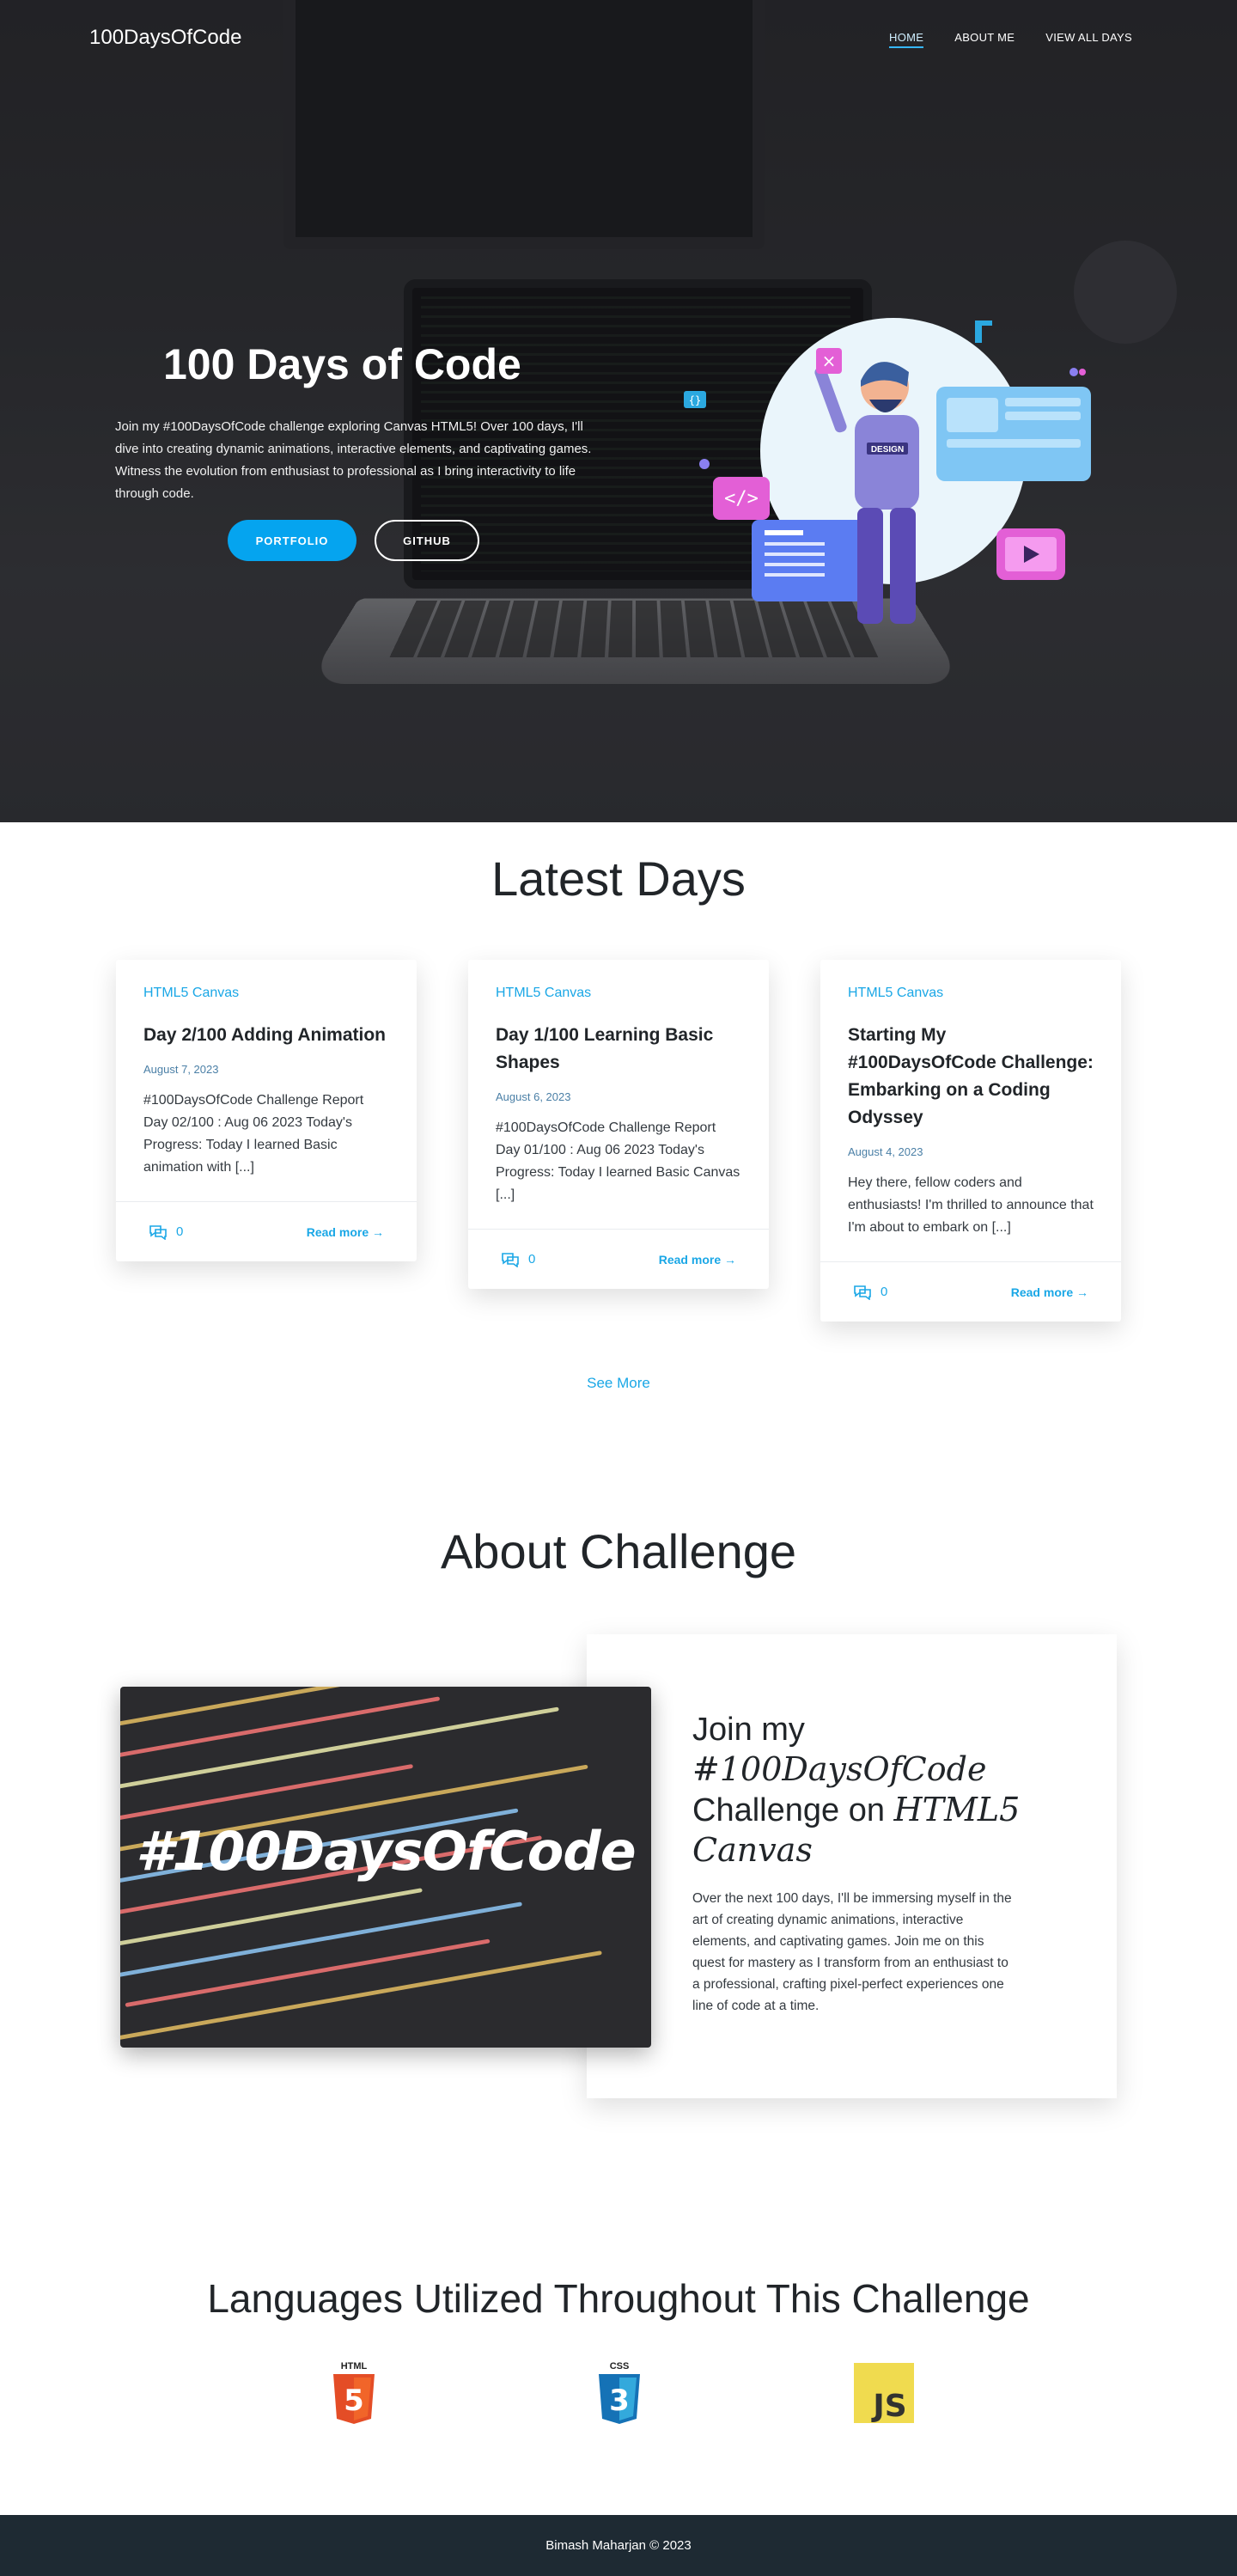 This screenshot has height=2576, width=1237. What do you see at coordinates (1088, 39) in the screenshot?
I see `nav-link-view-all-days: VIEW ALL DAYS` at bounding box center [1088, 39].